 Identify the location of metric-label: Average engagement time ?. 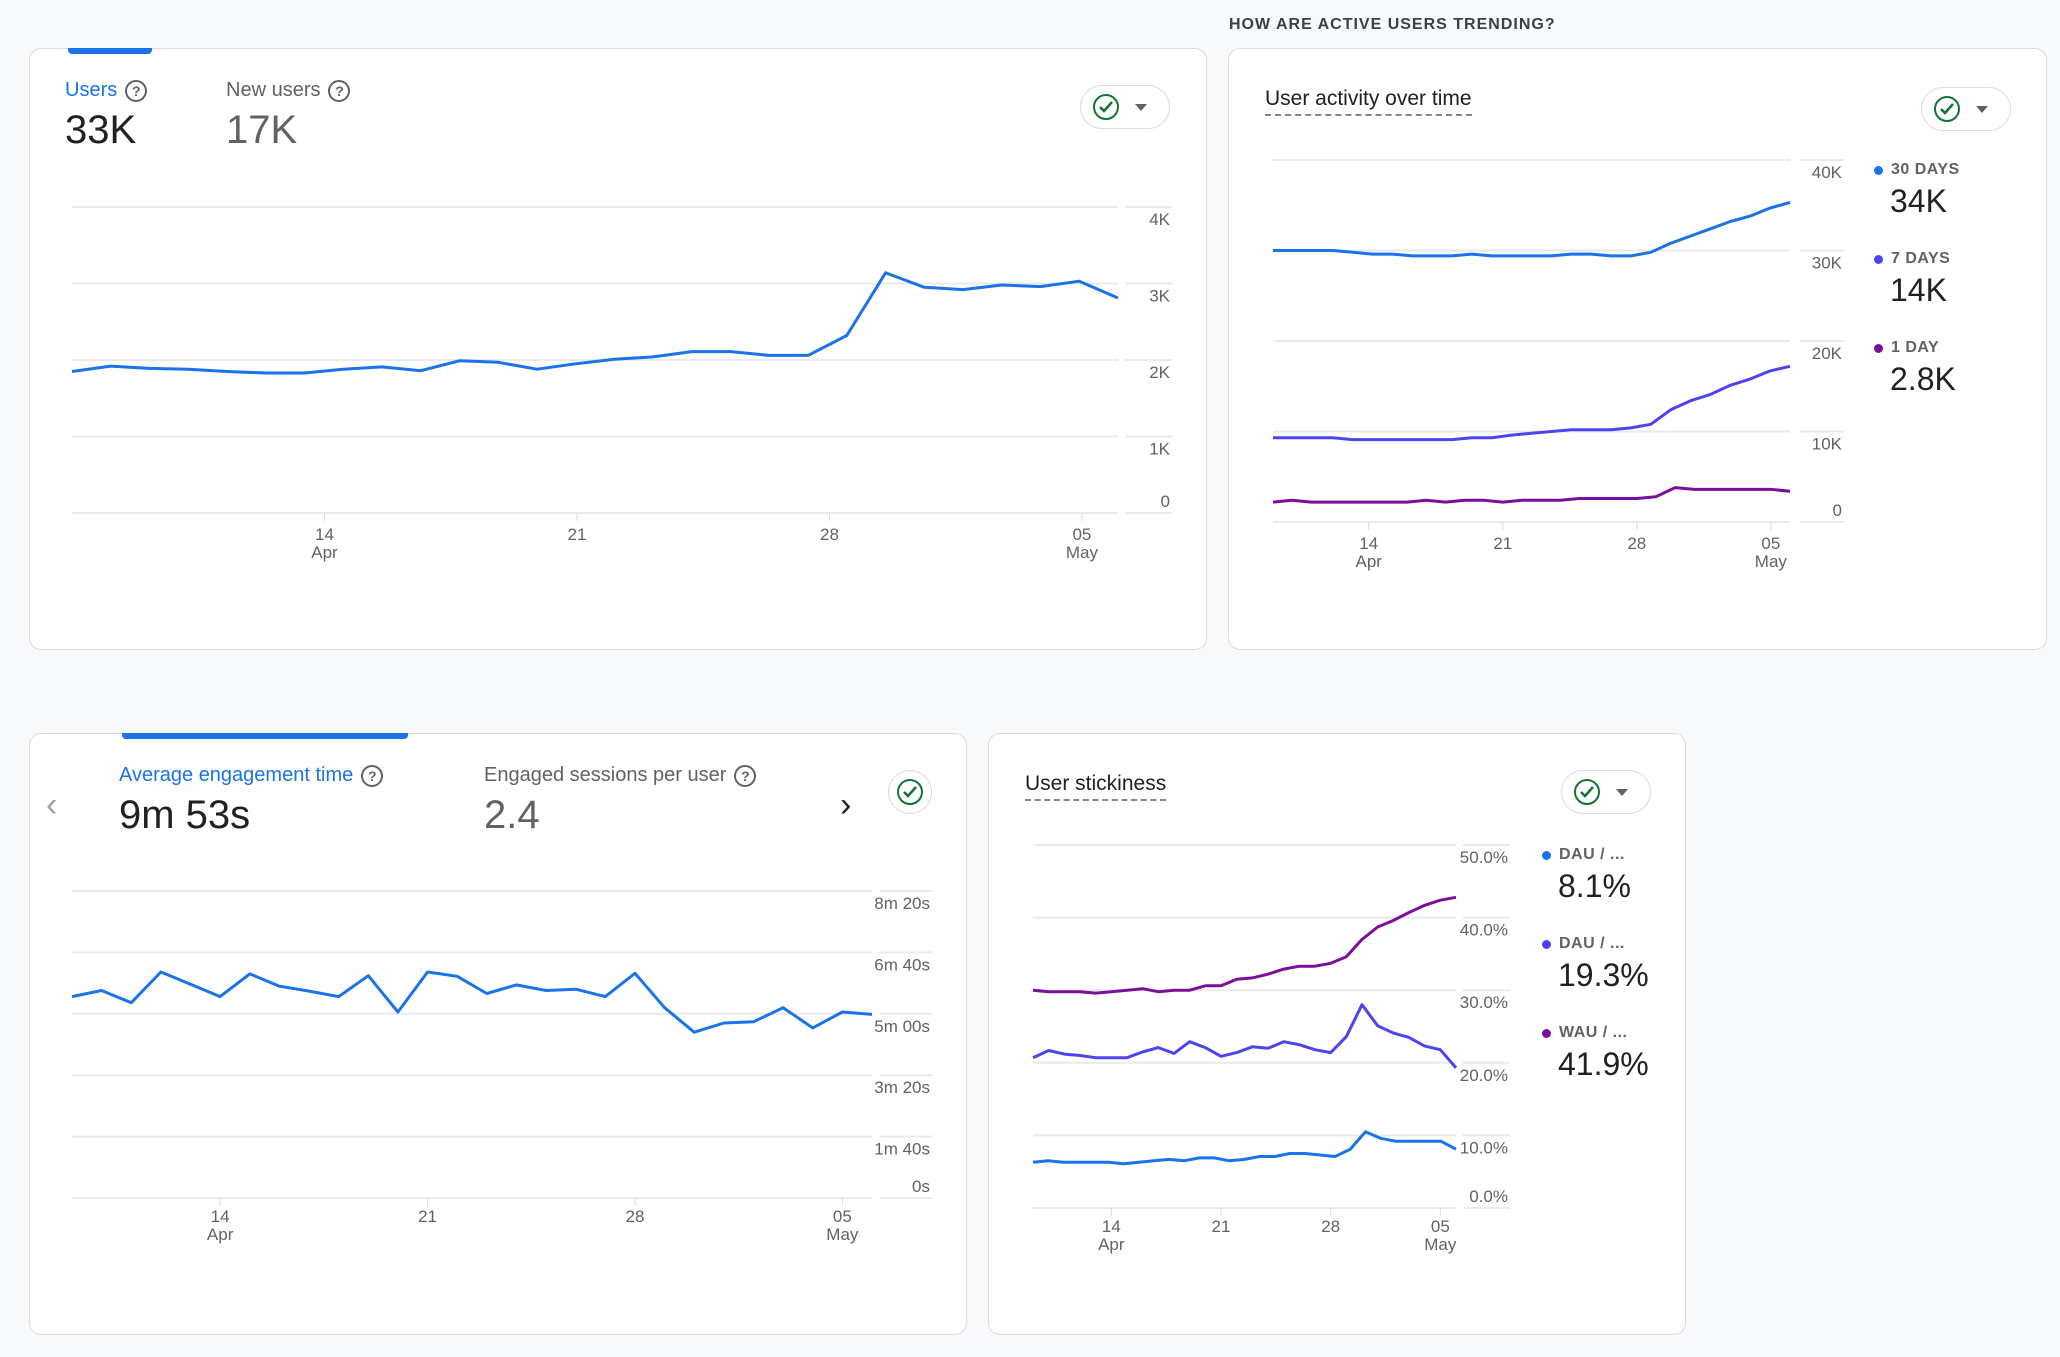
(251, 775).